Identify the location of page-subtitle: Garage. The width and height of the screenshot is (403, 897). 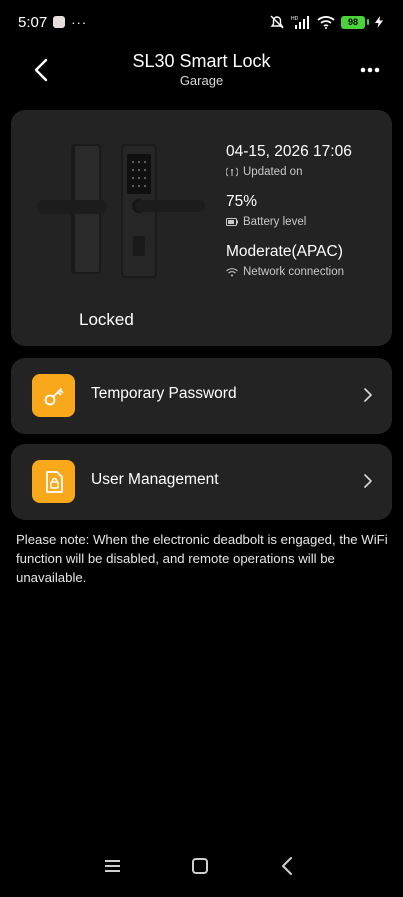
(201, 80).